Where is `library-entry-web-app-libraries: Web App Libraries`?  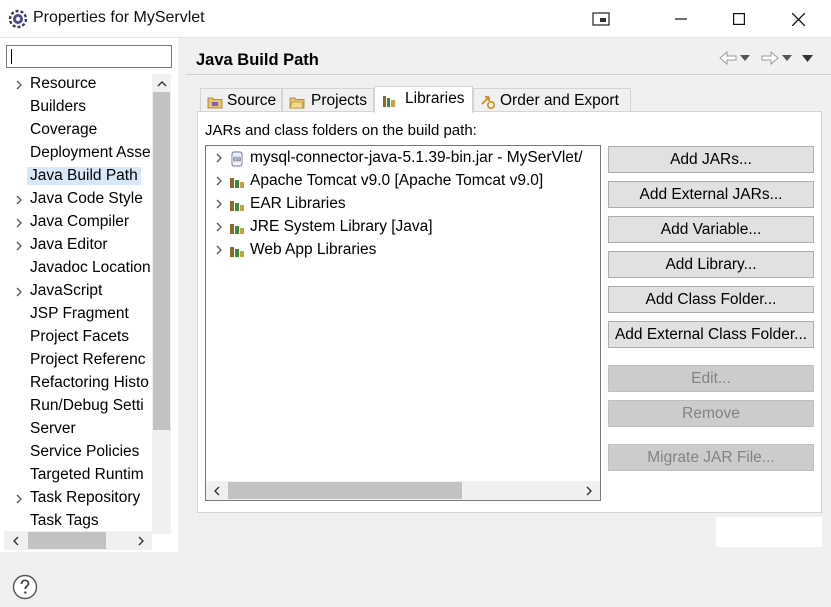
library-entry-web-app-libraries: Web App Libraries is located at coordinates (403, 250).